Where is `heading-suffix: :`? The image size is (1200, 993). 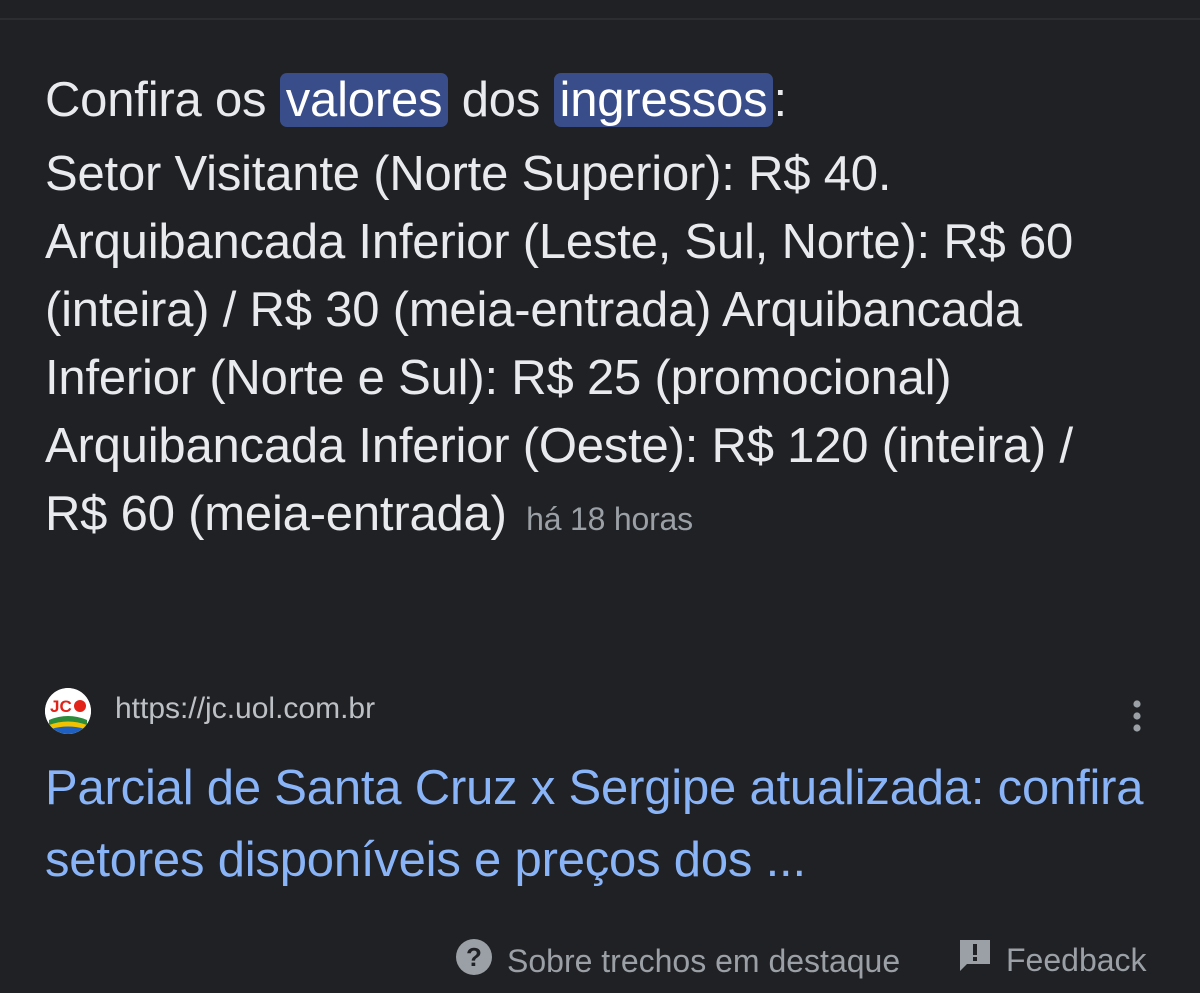 heading-suffix: : is located at coordinates (780, 100).